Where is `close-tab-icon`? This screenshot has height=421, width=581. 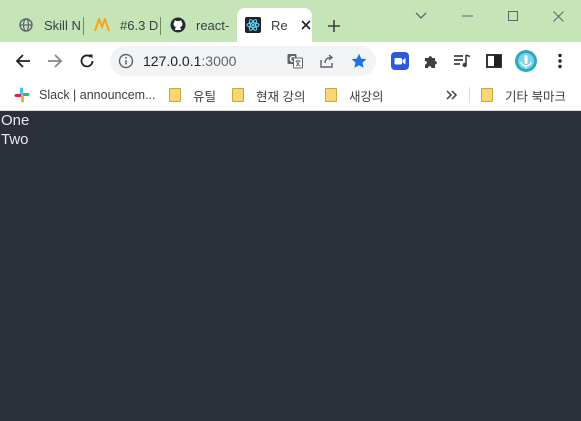
close-tab-icon is located at coordinates (306, 25).